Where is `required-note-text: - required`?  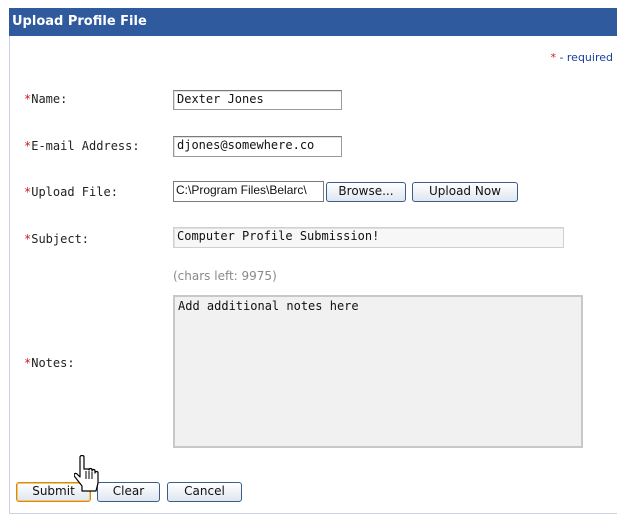
required-note-text: - required is located at coordinates (586, 57).